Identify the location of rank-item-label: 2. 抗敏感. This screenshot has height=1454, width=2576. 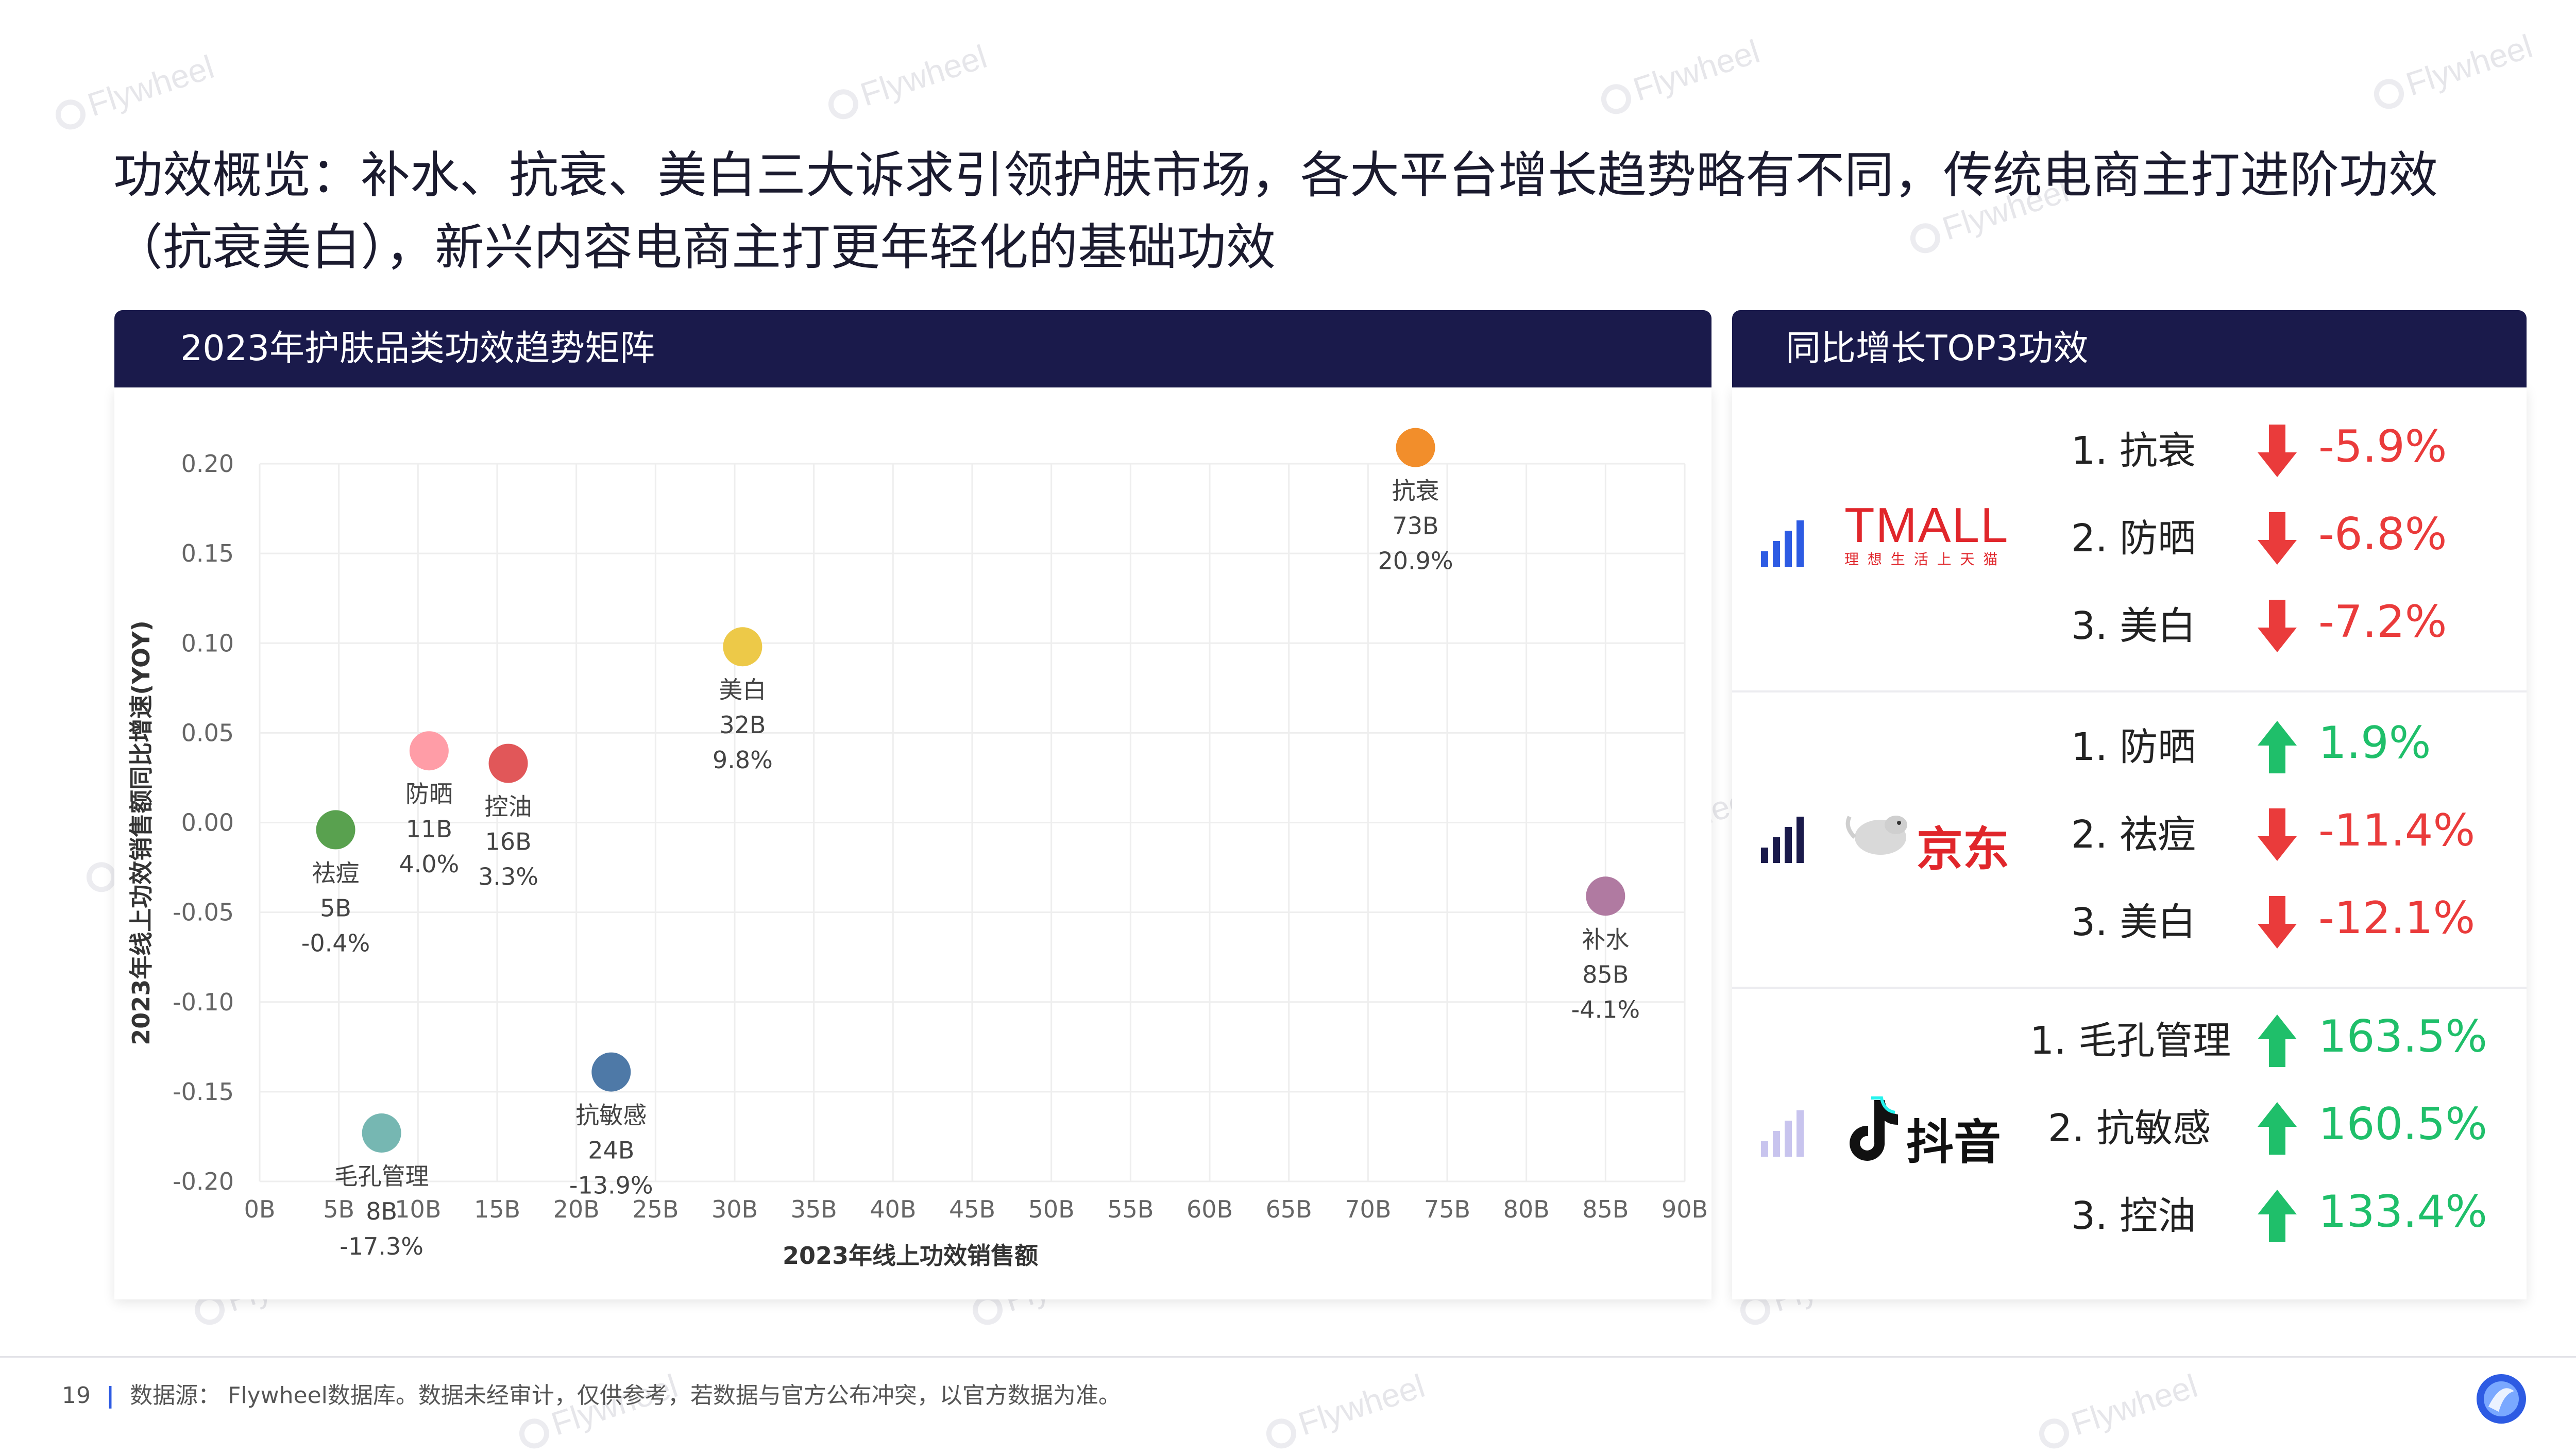
(2129, 1128).